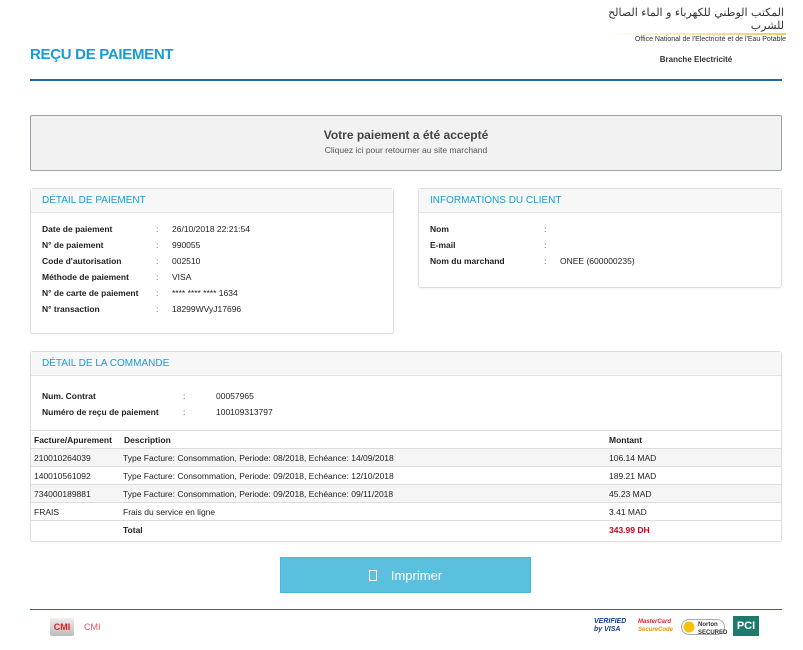 This screenshot has width=803, height=650. I want to click on col-facture: Facture/Apurement, so click(76, 439).